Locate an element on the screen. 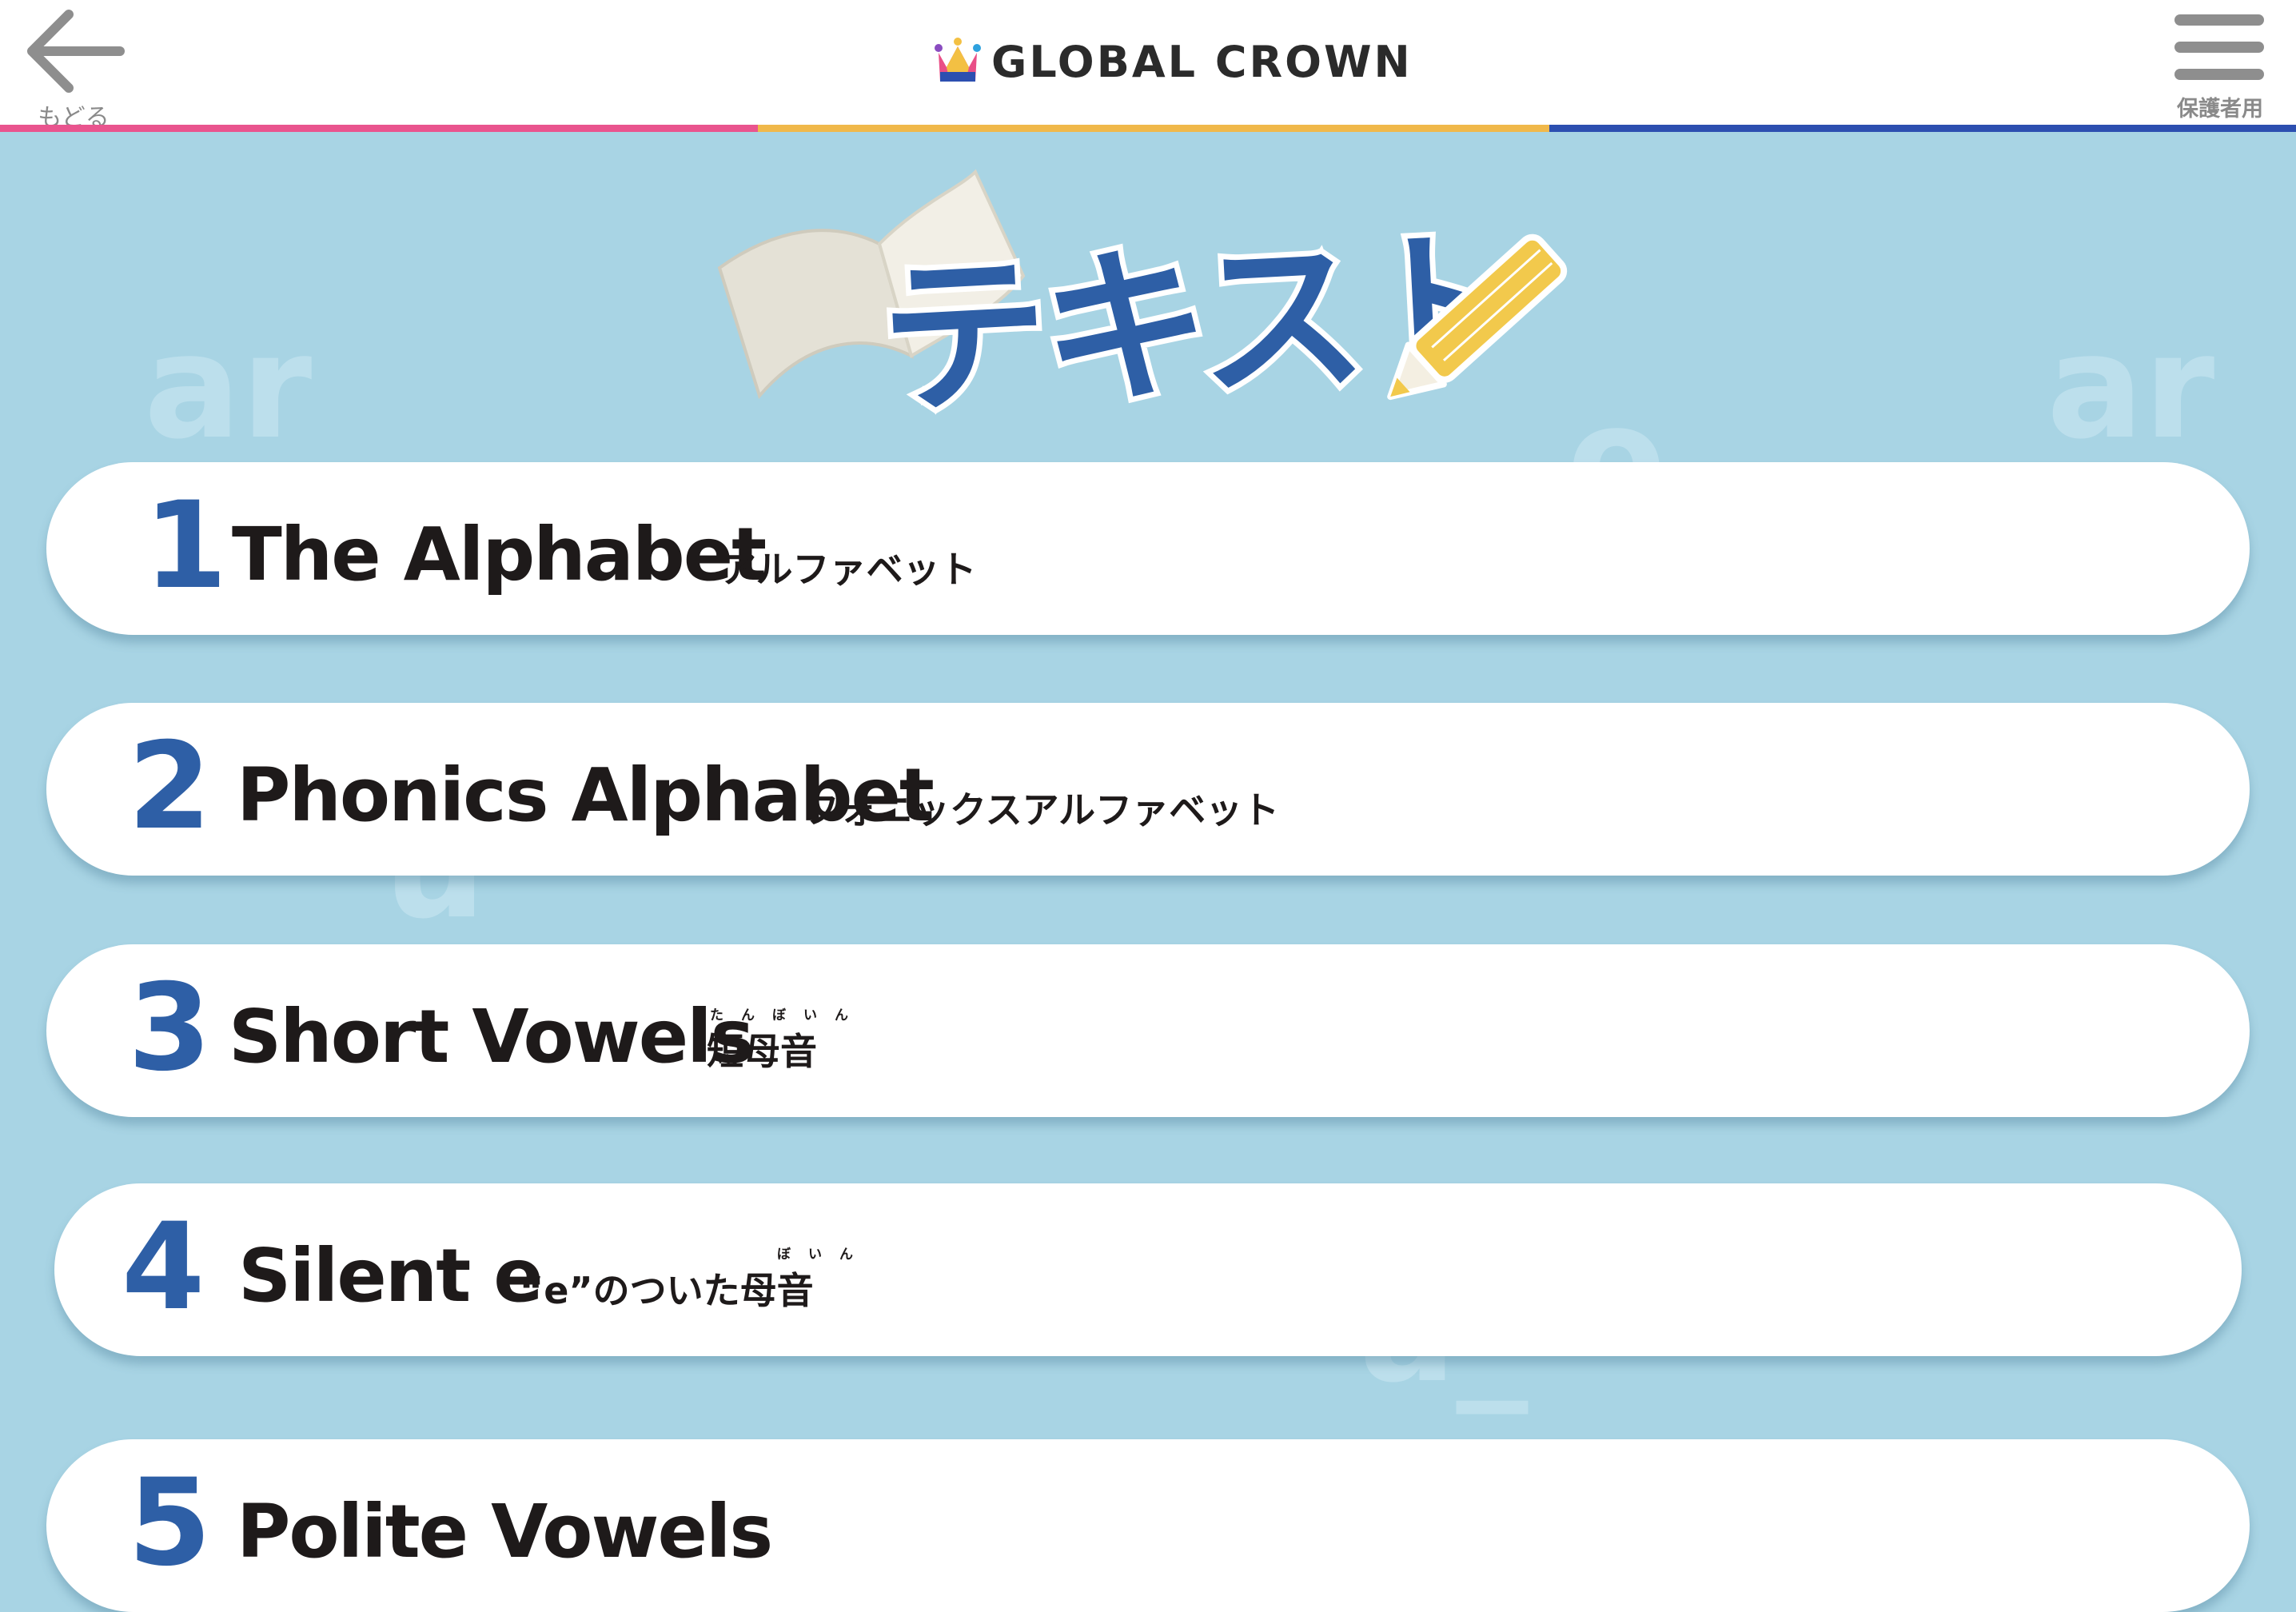 This screenshot has width=2296, height=1612. lesson-title: Silent e is located at coordinates (391, 1276).